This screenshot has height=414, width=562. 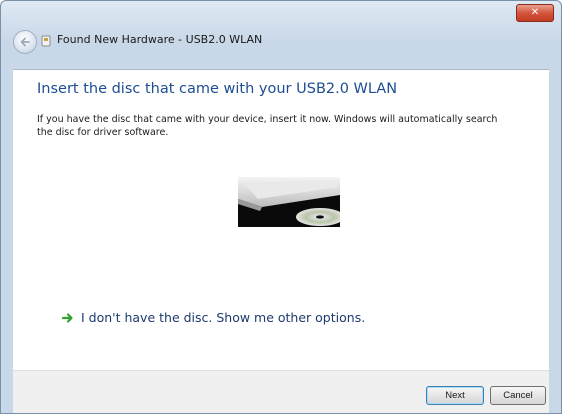 I want to click on disc-drive-icon, so click(x=289, y=202).